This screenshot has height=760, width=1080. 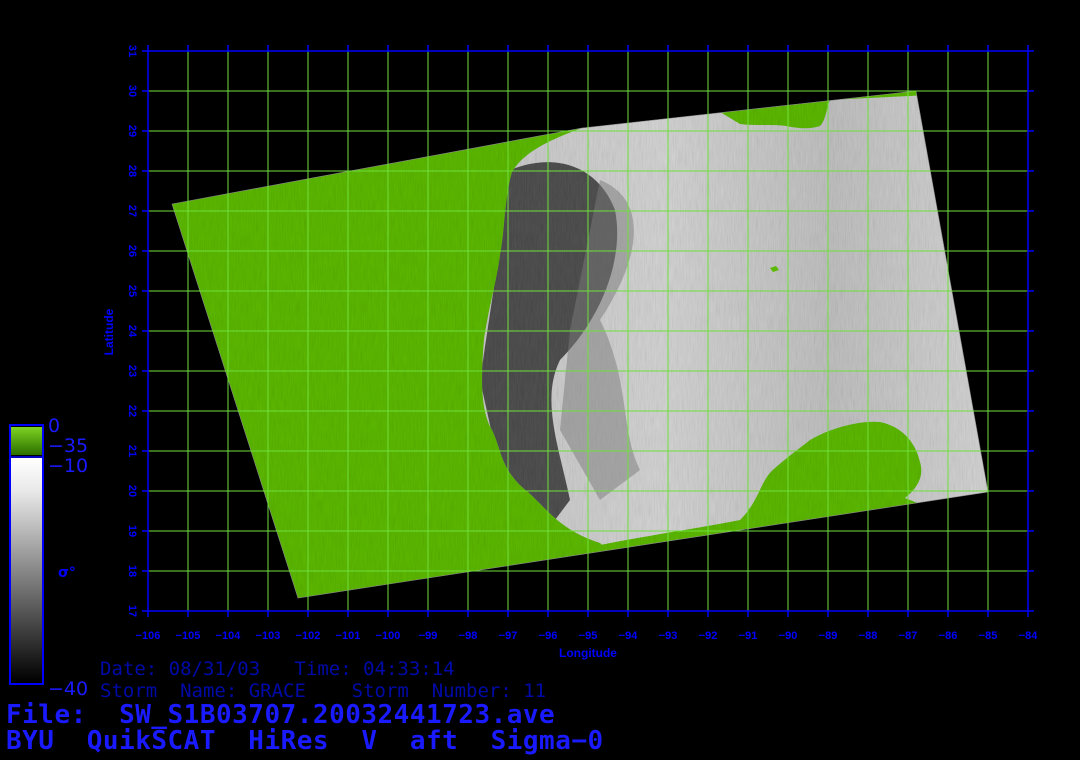 What do you see at coordinates (132, 51) in the screenshot?
I see `y-tick-label: 31` at bounding box center [132, 51].